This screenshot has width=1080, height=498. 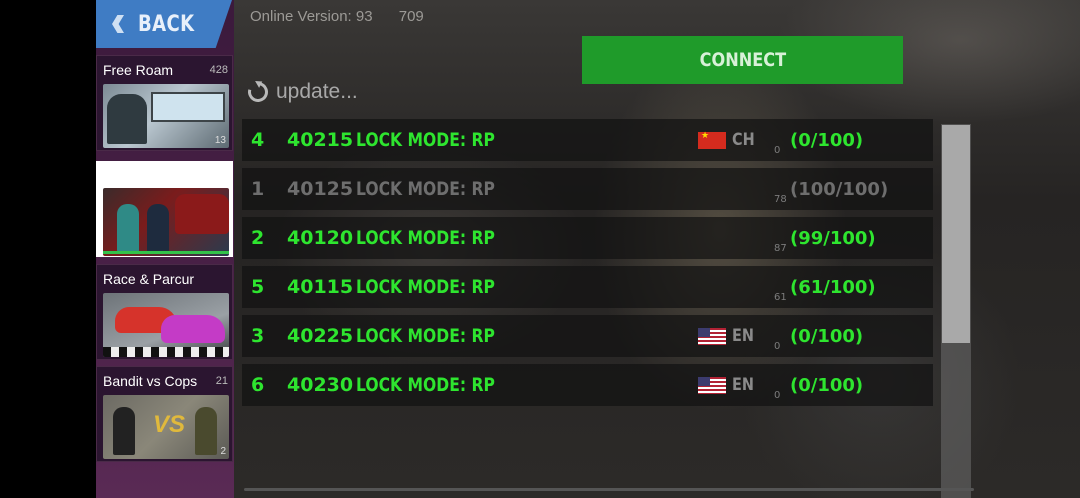 I want to click on online-version-extra: 709, so click(x=411, y=16).